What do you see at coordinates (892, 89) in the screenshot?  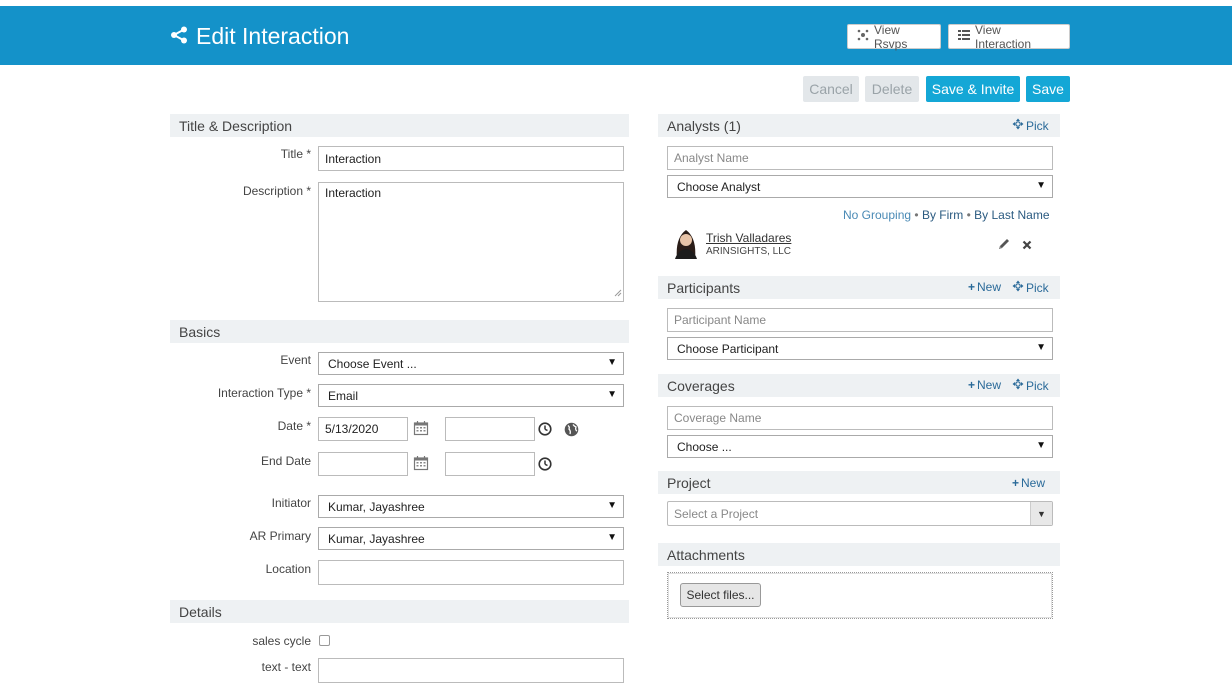 I see `delete-button: Delete` at bounding box center [892, 89].